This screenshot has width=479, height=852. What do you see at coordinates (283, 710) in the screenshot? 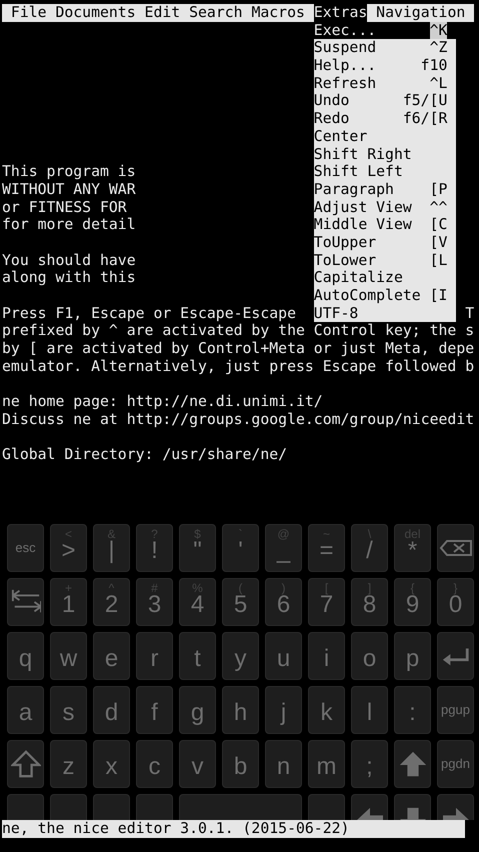
I see `keyboard-key: j` at bounding box center [283, 710].